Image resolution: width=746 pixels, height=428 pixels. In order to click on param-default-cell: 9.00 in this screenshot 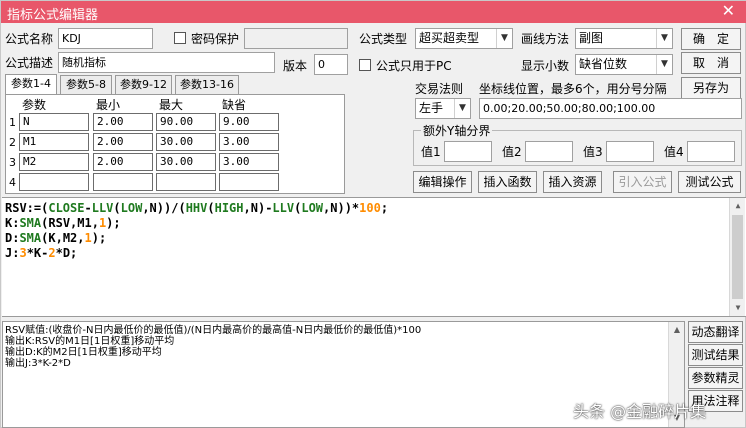, I will do `click(249, 122)`.